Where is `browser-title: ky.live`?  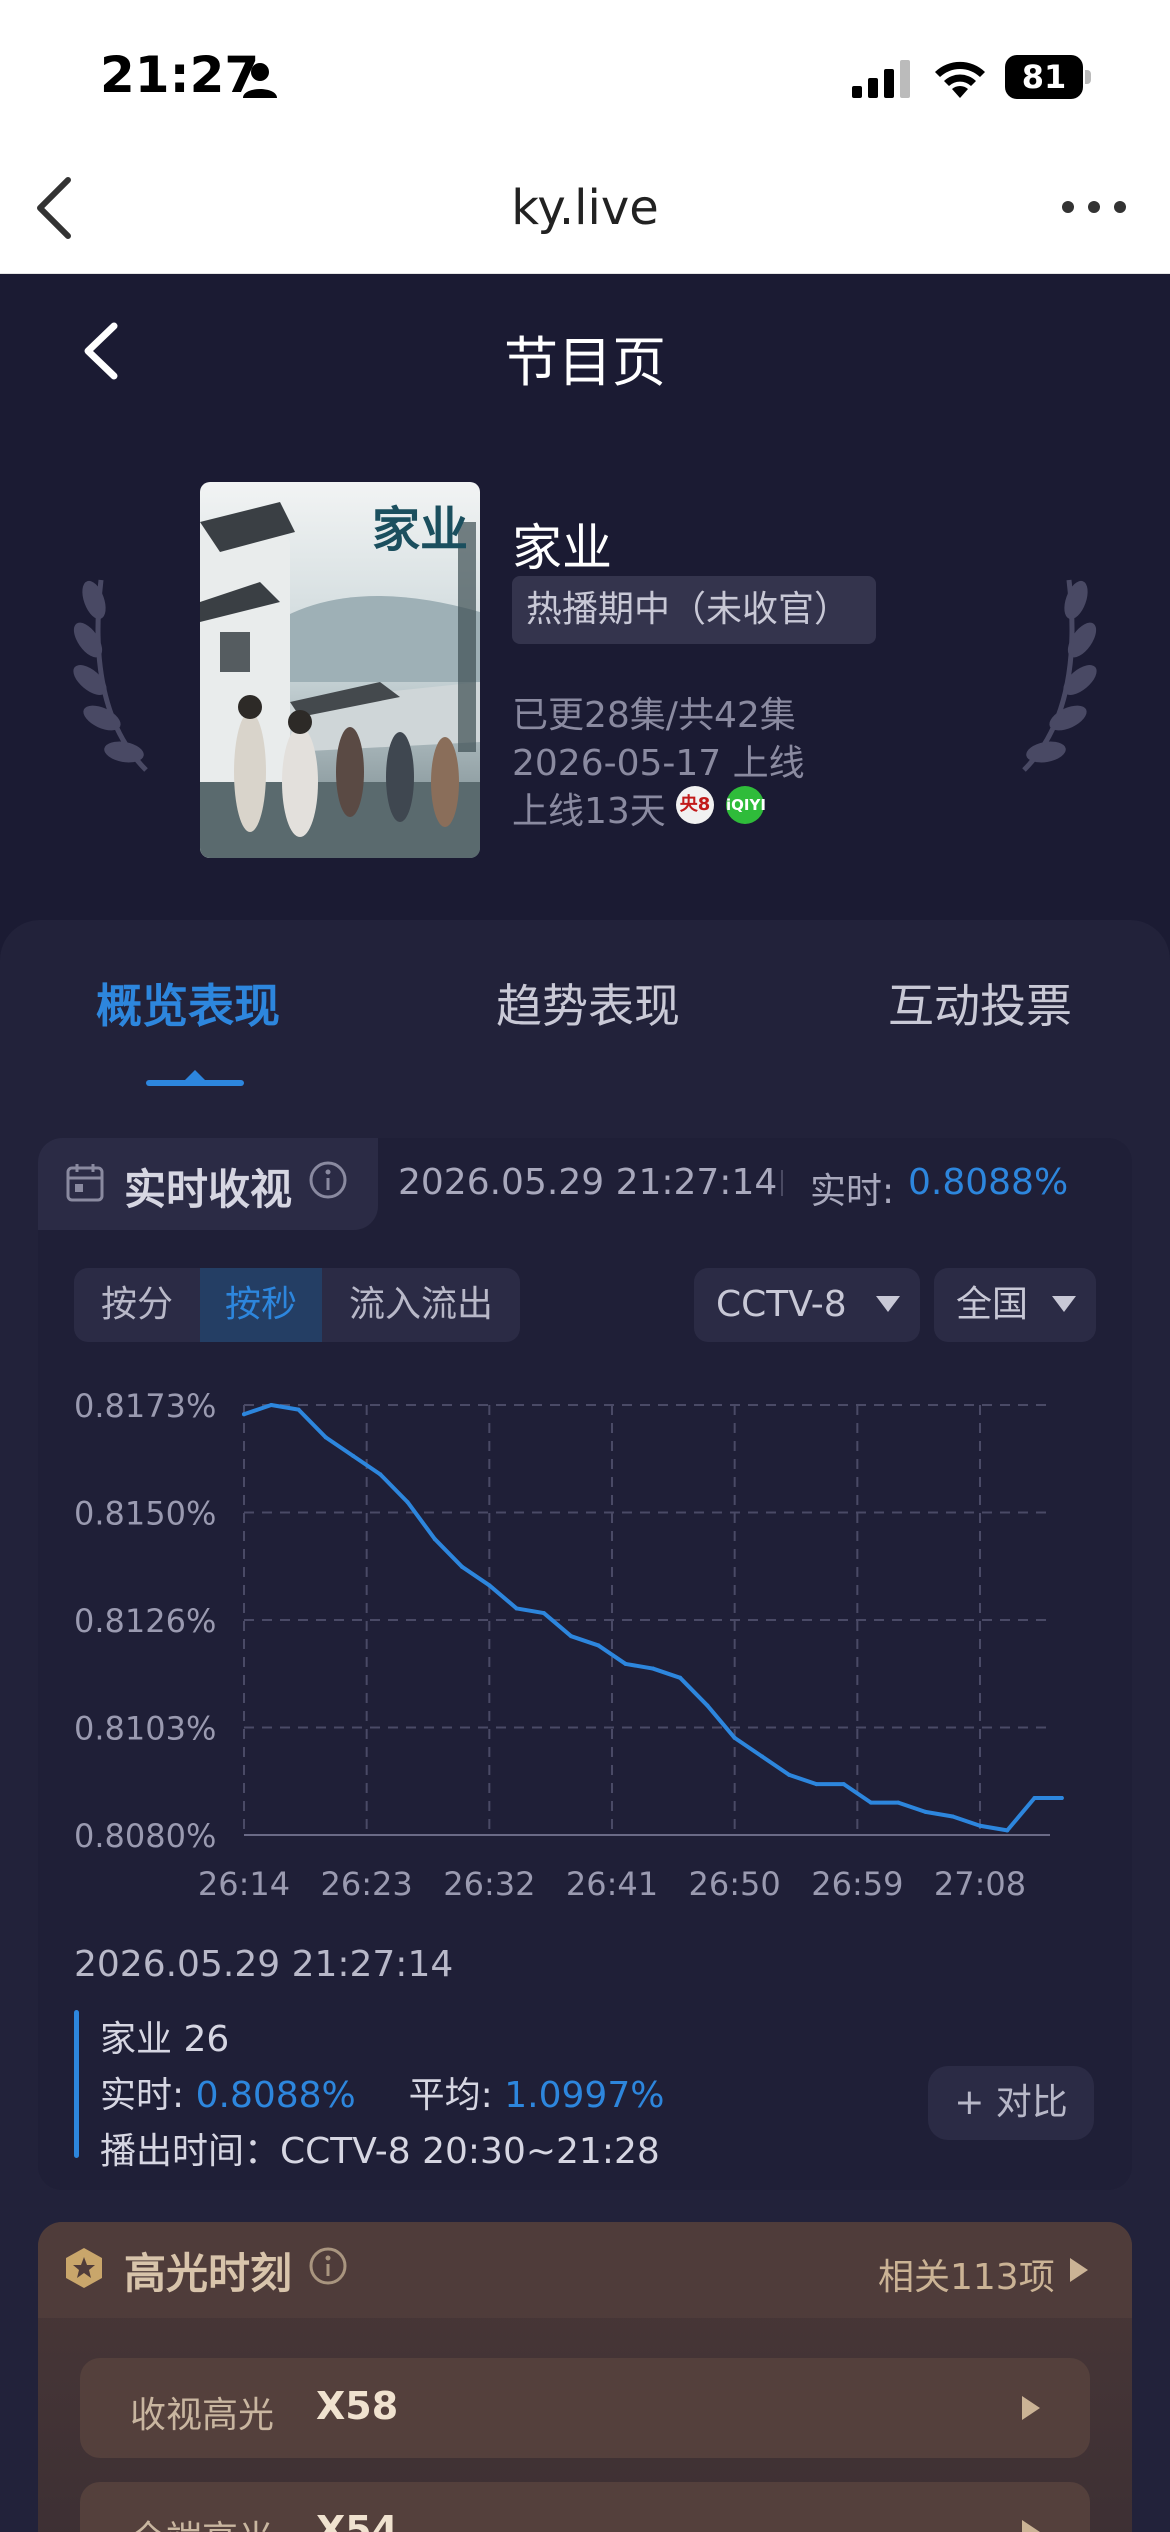 browser-title: ky.live is located at coordinates (585, 208).